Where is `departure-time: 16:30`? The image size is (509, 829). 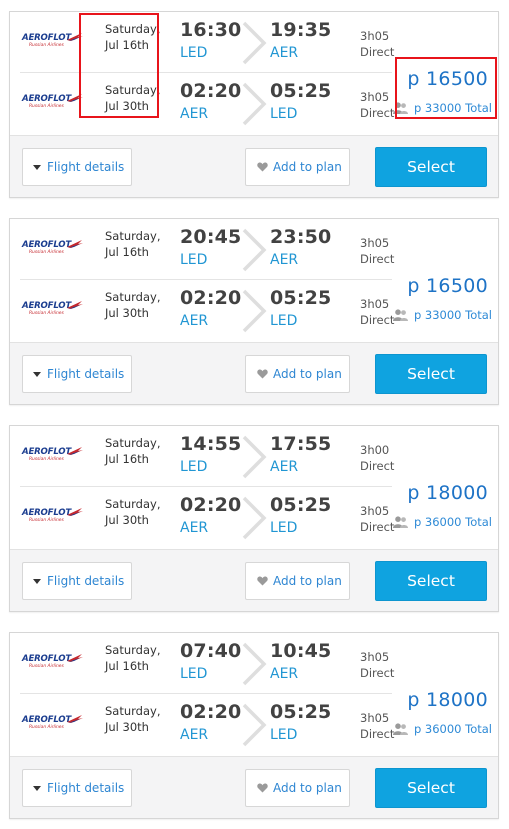 departure-time: 16:30 is located at coordinates (211, 30).